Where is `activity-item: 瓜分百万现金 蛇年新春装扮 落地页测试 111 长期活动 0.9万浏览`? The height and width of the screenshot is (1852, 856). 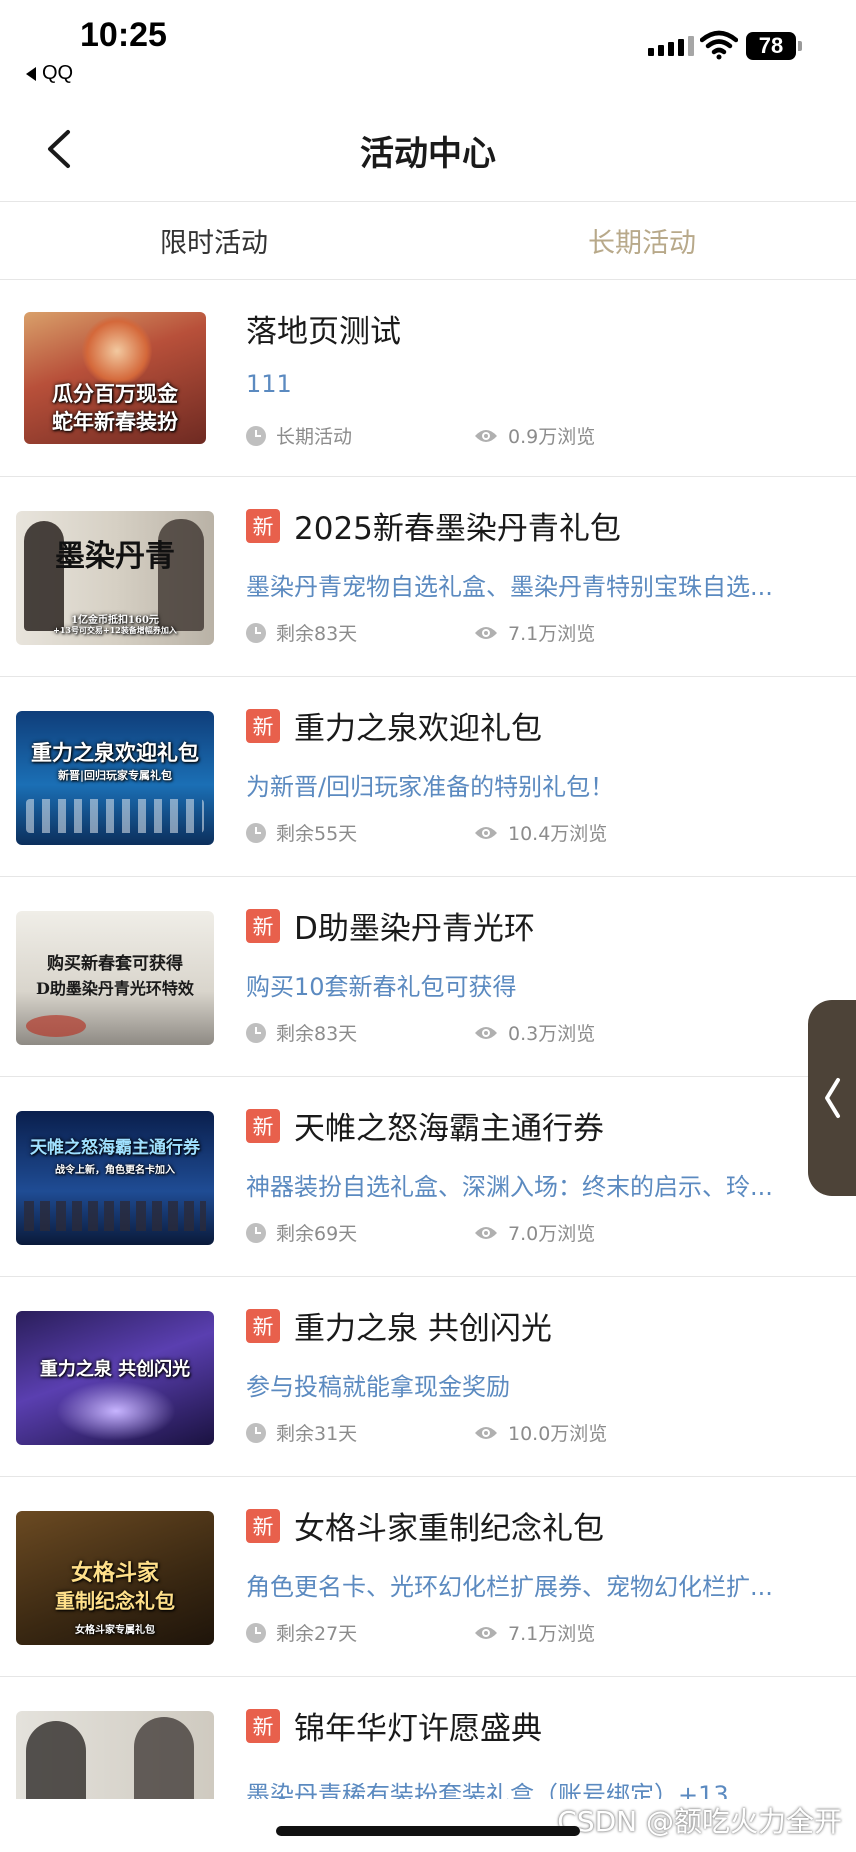 activity-item: 瓜分百万现金 蛇年新春装扮 落地页测试 111 长期活动 0.9万浏览 is located at coordinates (428, 378).